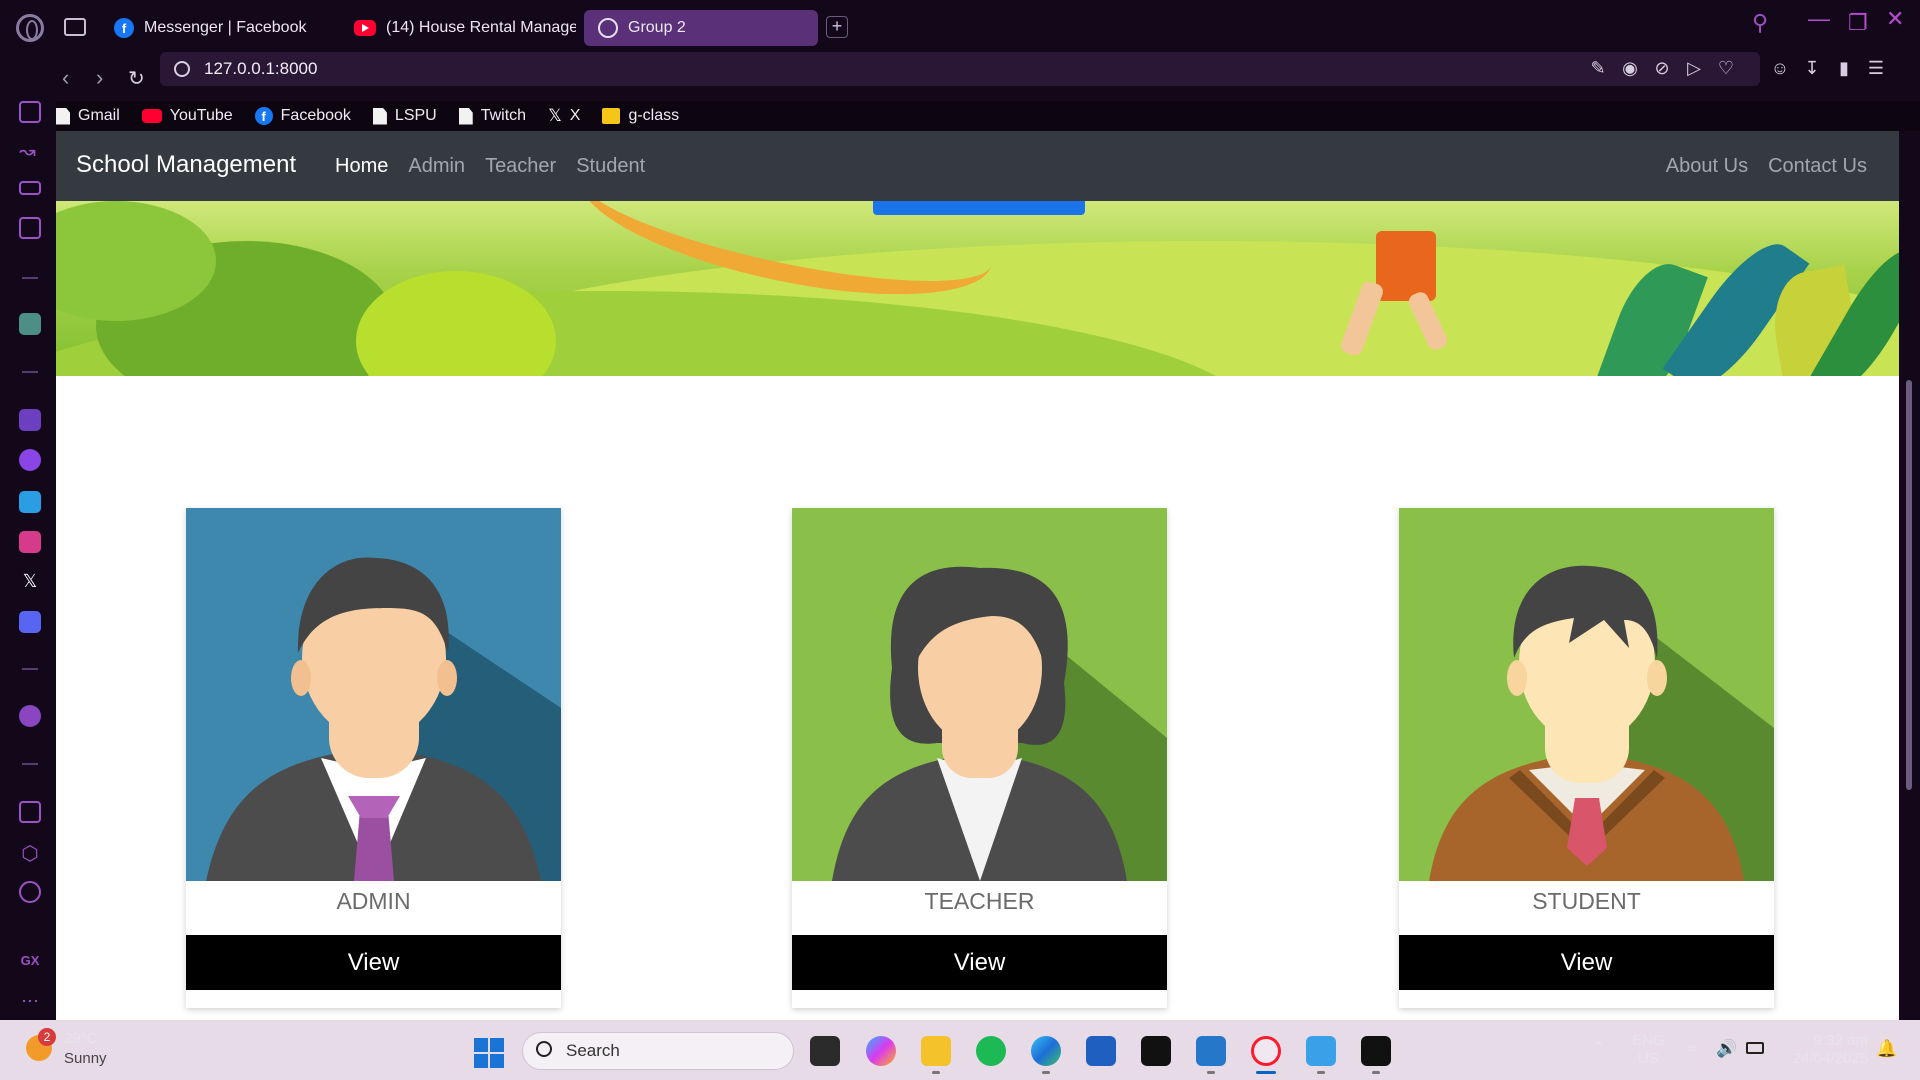 The width and height of the screenshot is (1920, 1080). Describe the element at coordinates (81, 1038) in the screenshot. I see `weather-temperature: 29°C` at that location.